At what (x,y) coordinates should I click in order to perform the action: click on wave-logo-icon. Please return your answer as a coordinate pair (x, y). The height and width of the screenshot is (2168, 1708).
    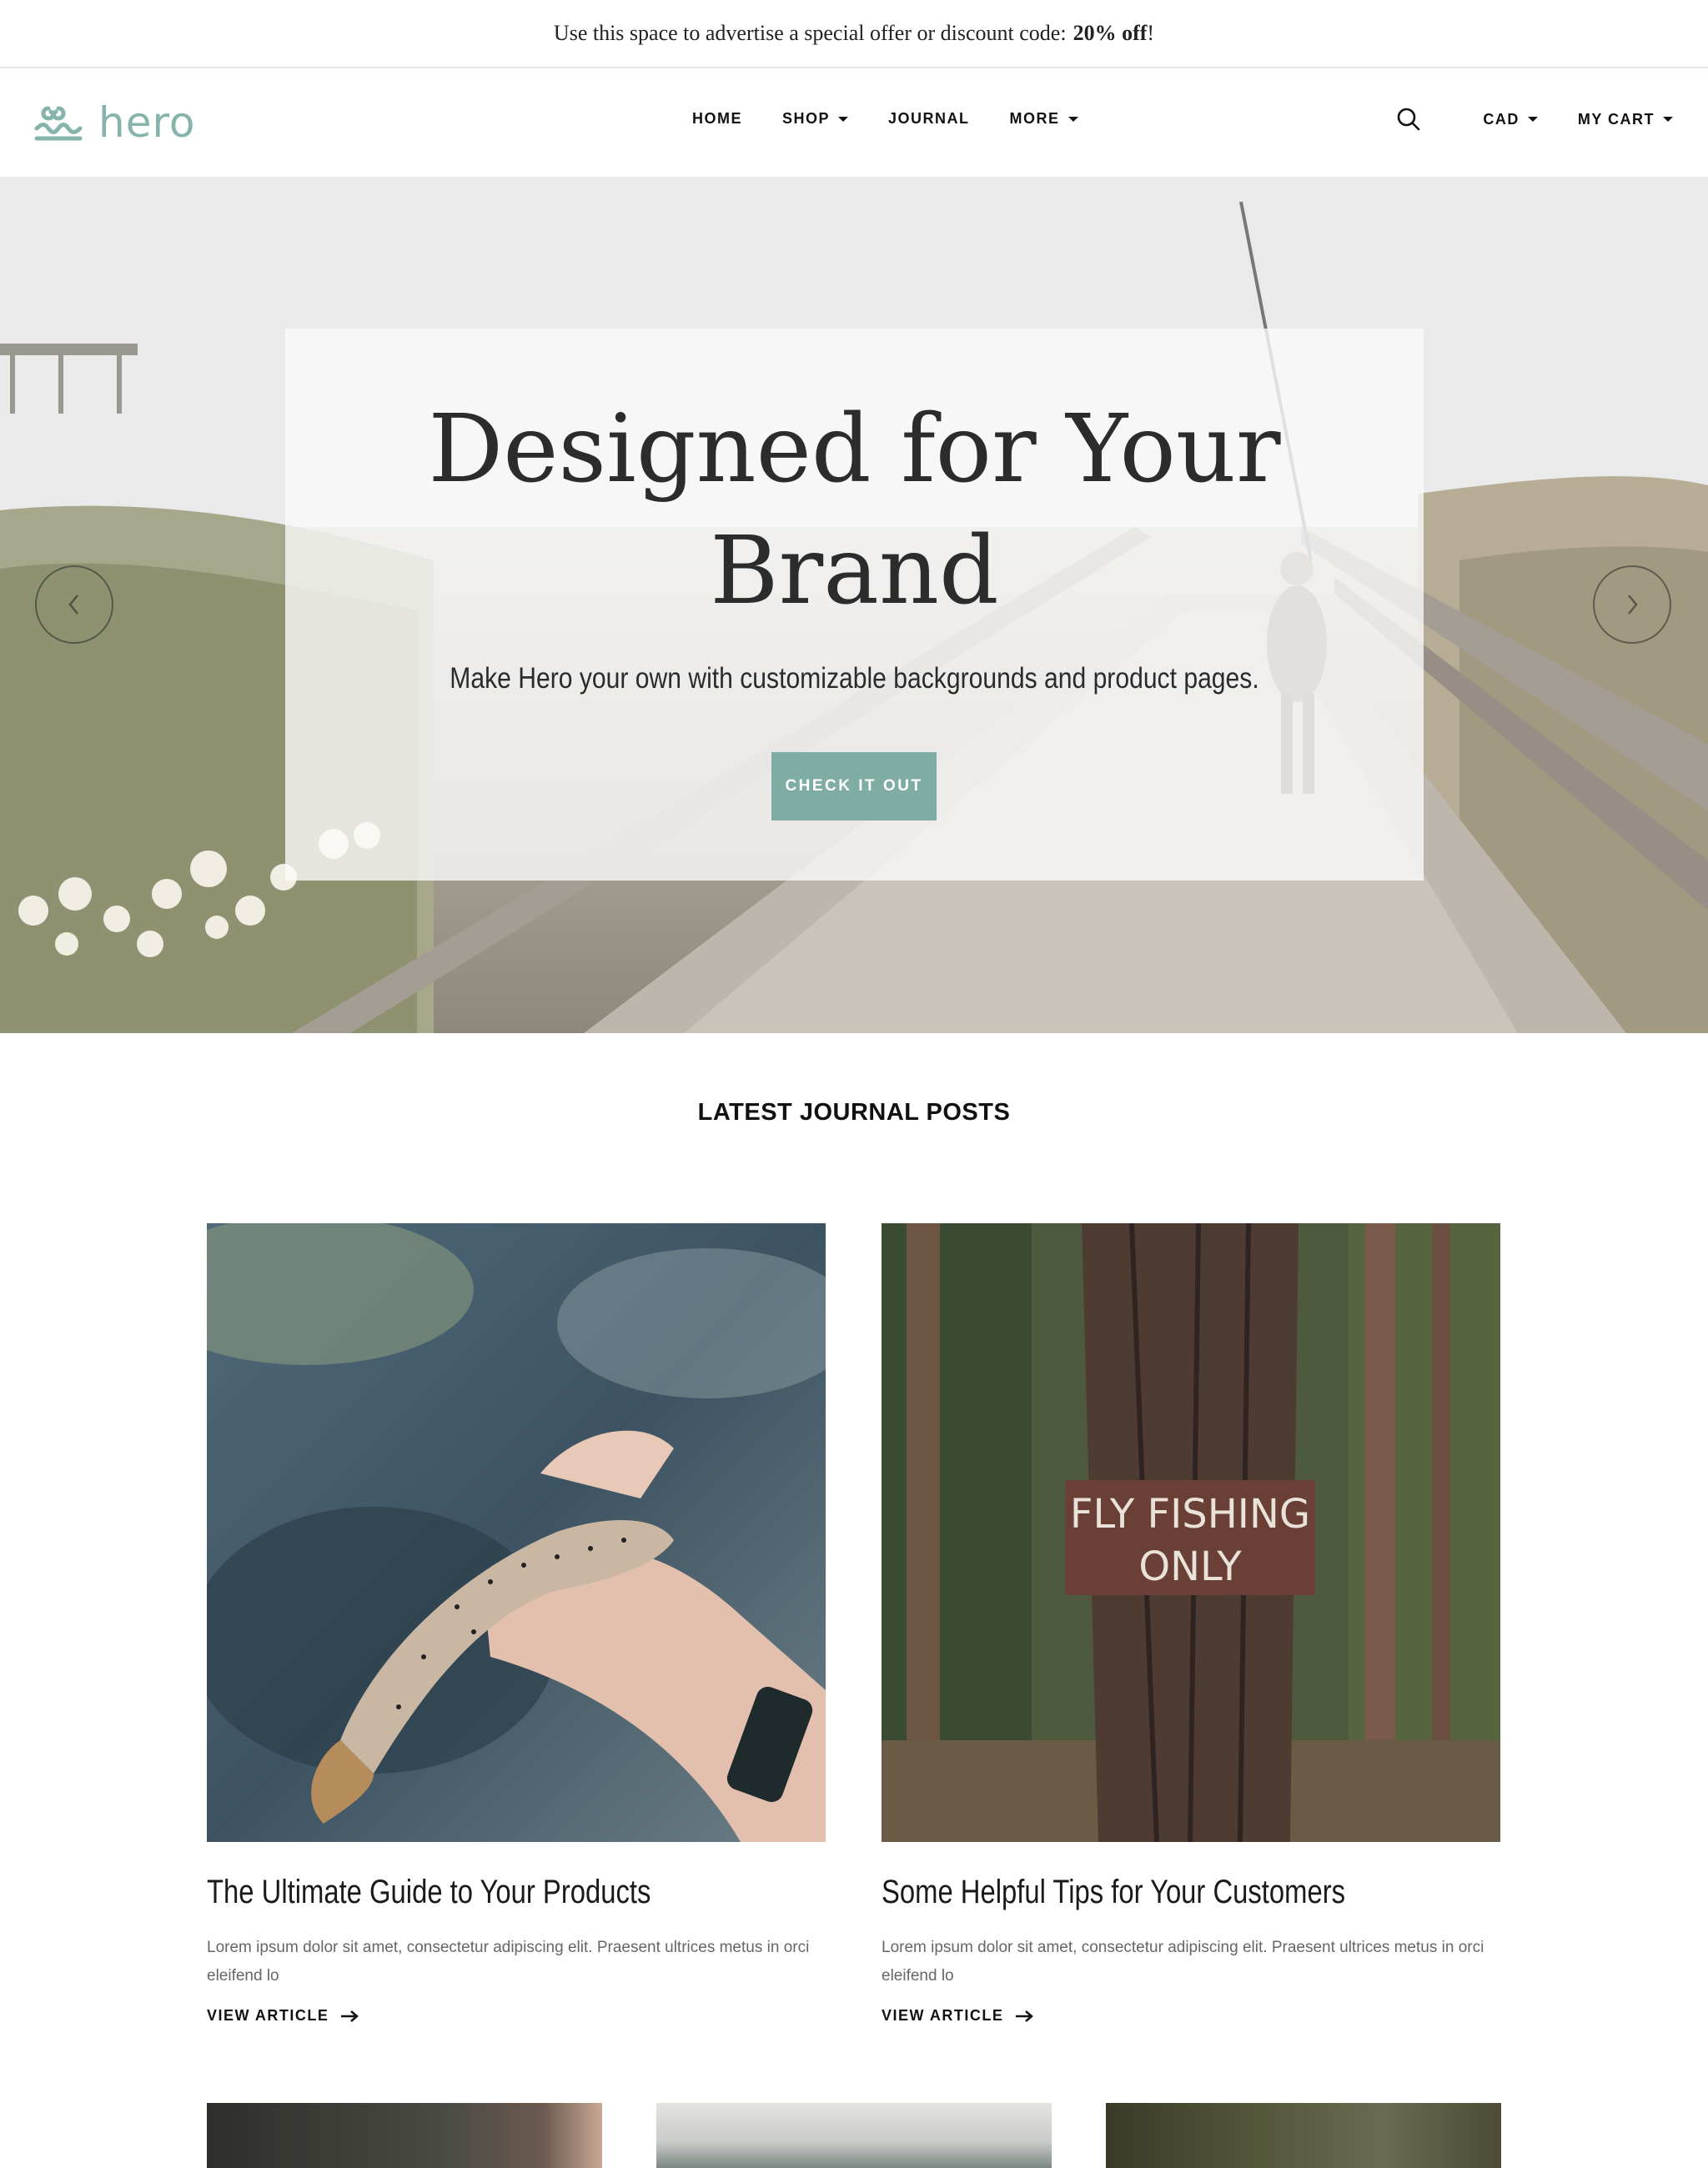
    Looking at the image, I should click on (59, 123).